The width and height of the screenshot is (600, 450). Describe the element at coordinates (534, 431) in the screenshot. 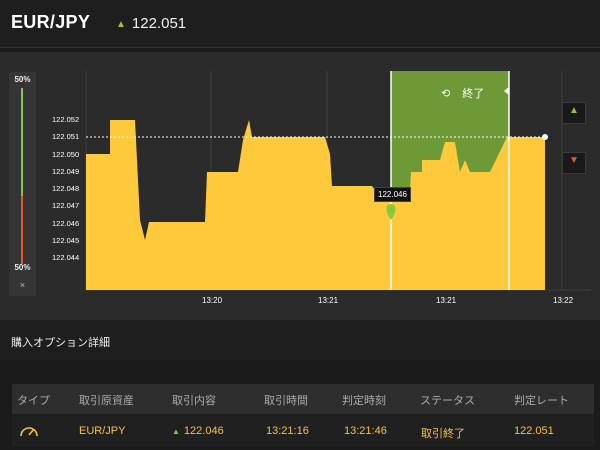

I see `rate-cell: 122.051` at that location.